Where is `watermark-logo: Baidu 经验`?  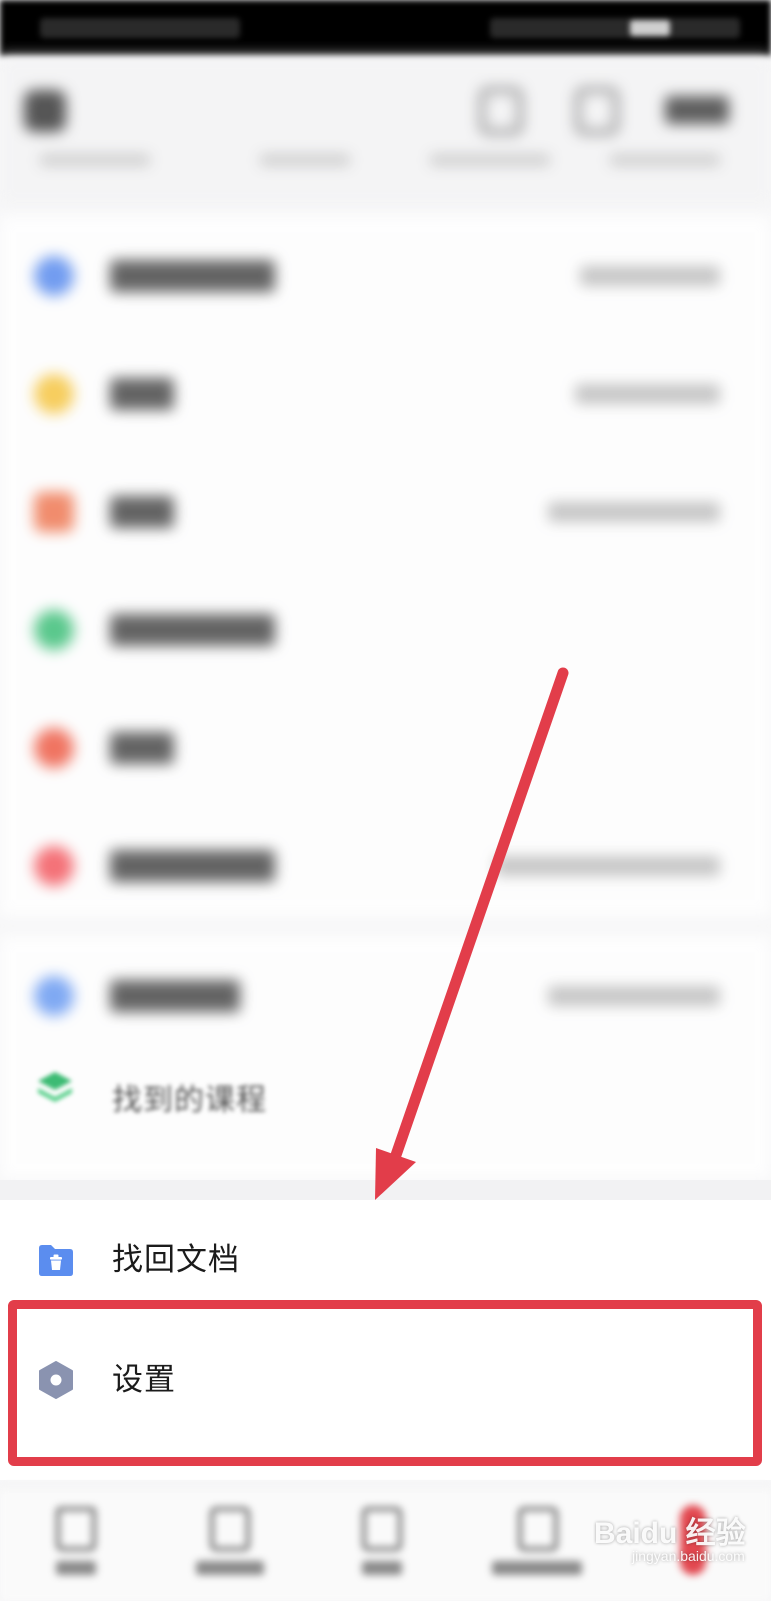
watermark-logo: Baidu 经验 is located at coordinates (670, 1533).